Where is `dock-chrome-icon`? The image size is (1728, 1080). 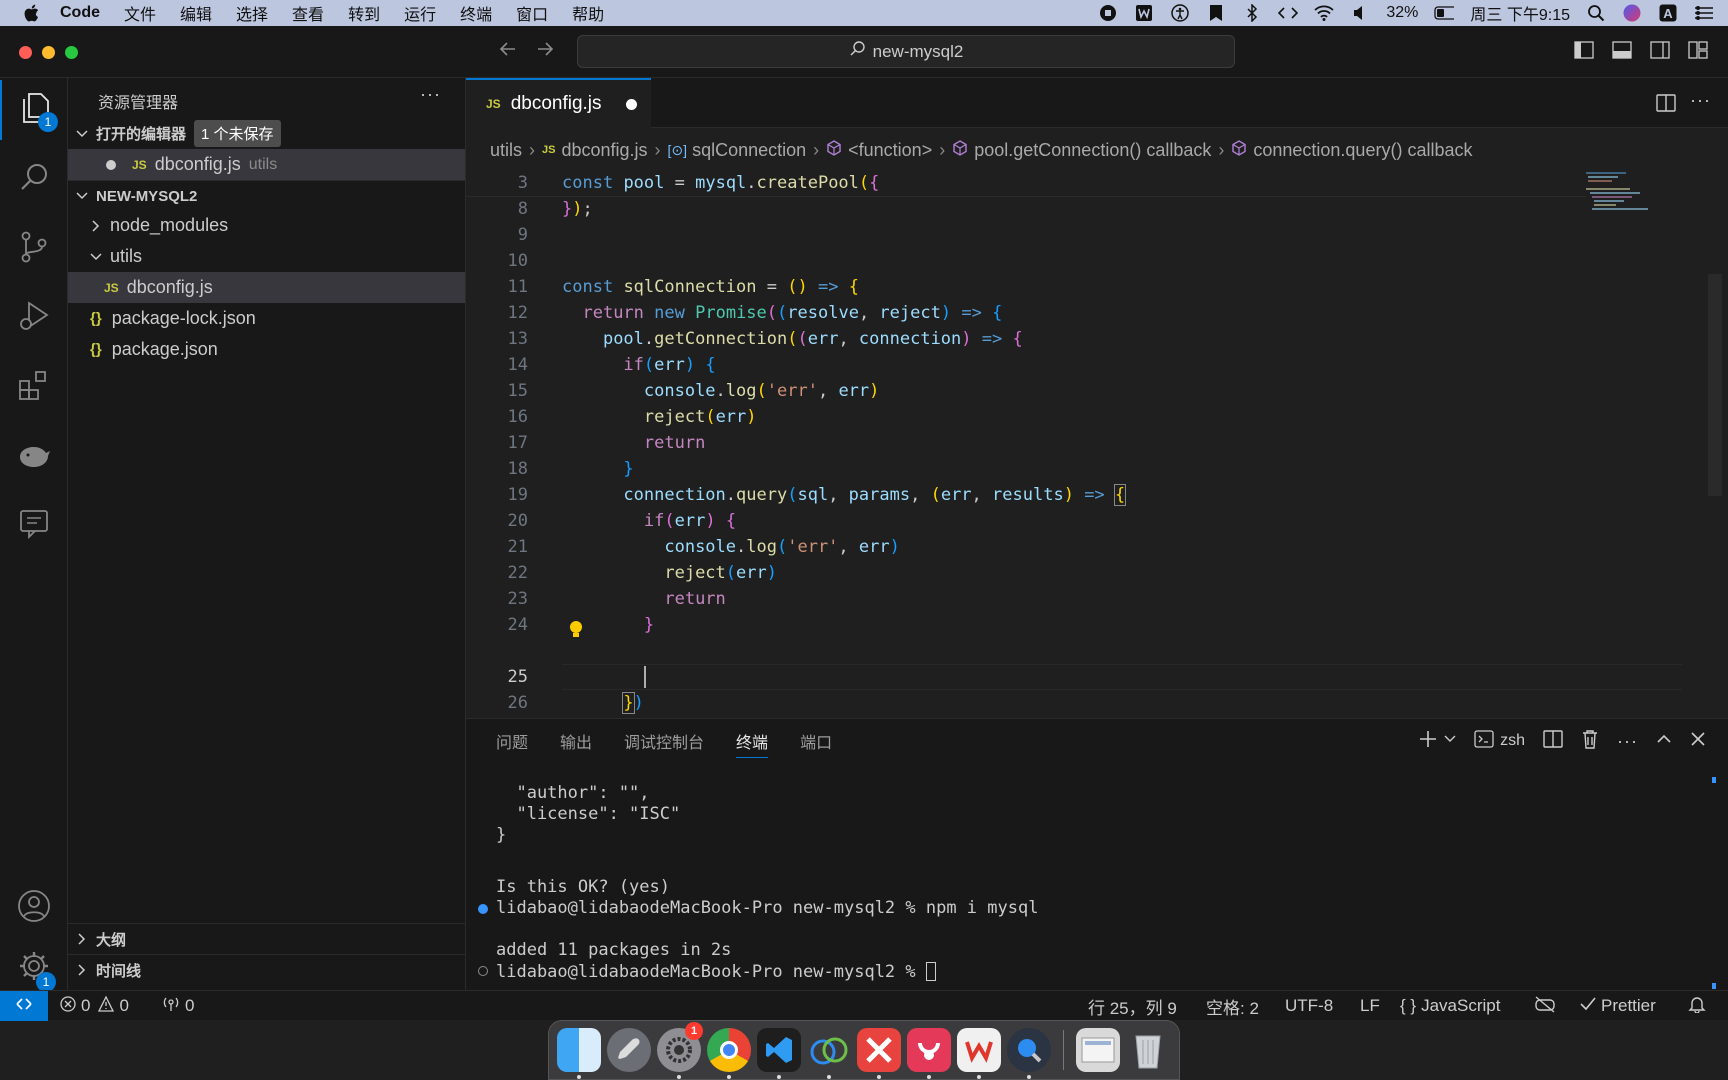 dock-chrome-icon is located at coordinates (729, 1053).